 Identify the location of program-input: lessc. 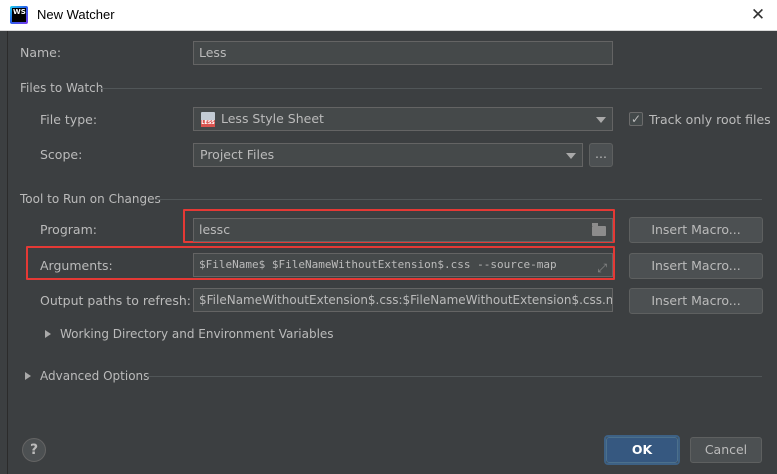
(403, 230).